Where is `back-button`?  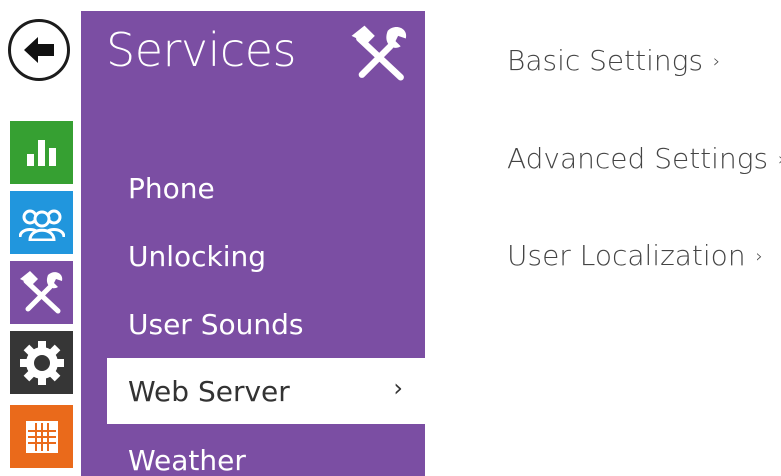
back-button is located at coordinates (39, 50).